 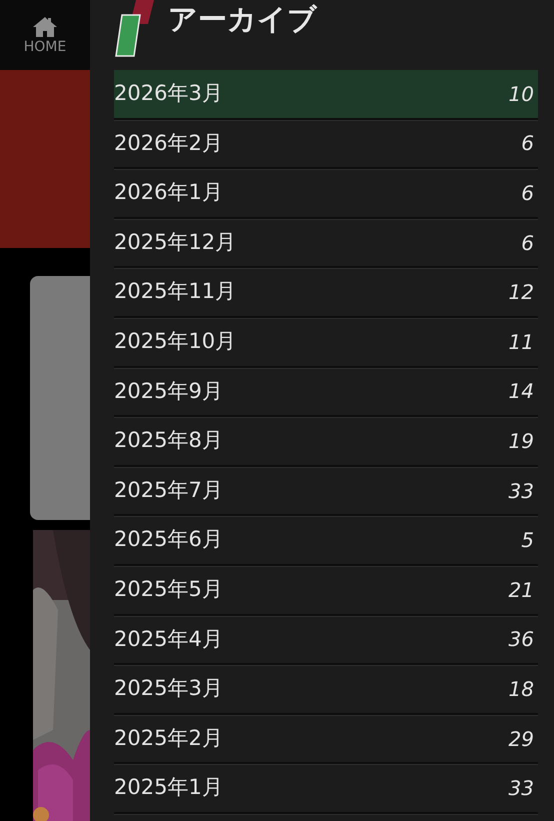 What do you see at coordinates (521, 292) in the screenshot?
I see `post-count: 12` at bounding box center [521, 292].